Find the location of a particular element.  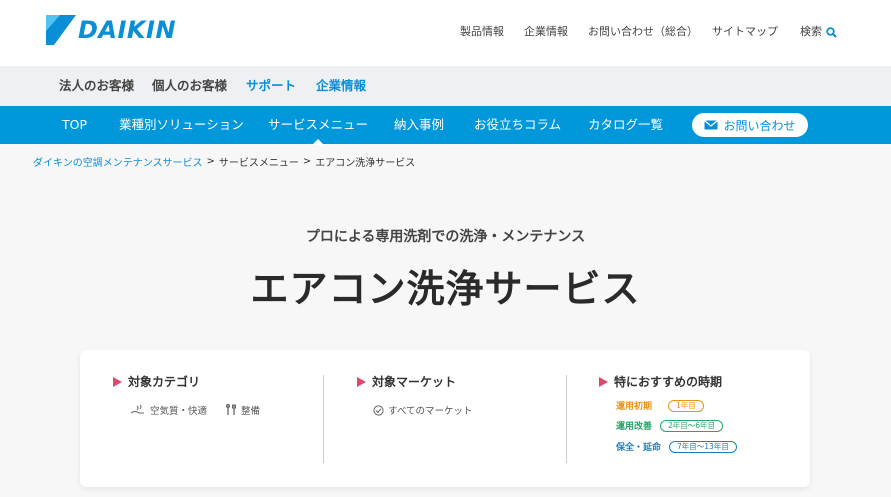

market-tag-all: すべてのマーケット is located at coordinates (422, 410).